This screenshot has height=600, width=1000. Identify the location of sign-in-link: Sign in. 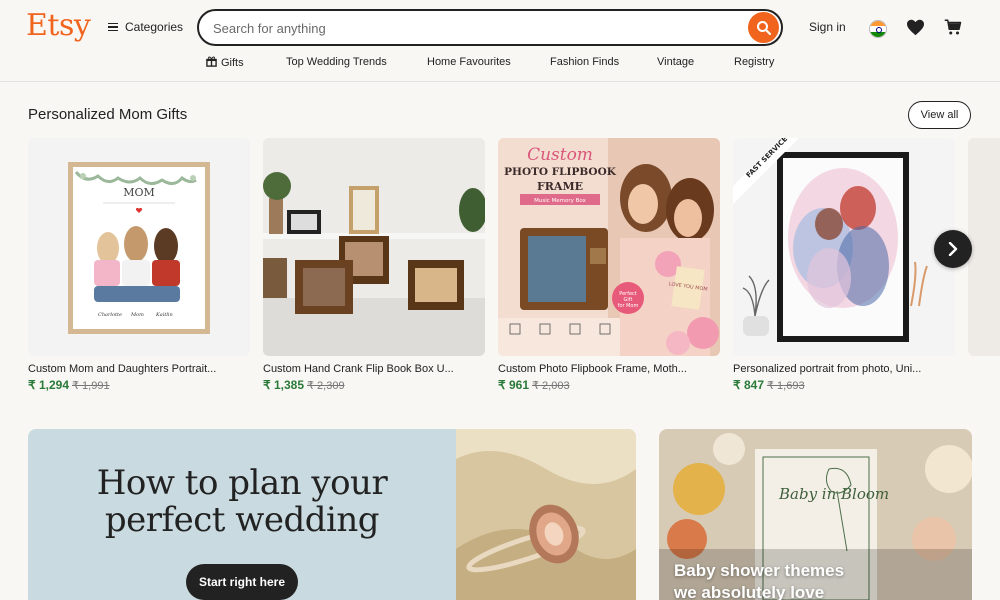
(827, 27).